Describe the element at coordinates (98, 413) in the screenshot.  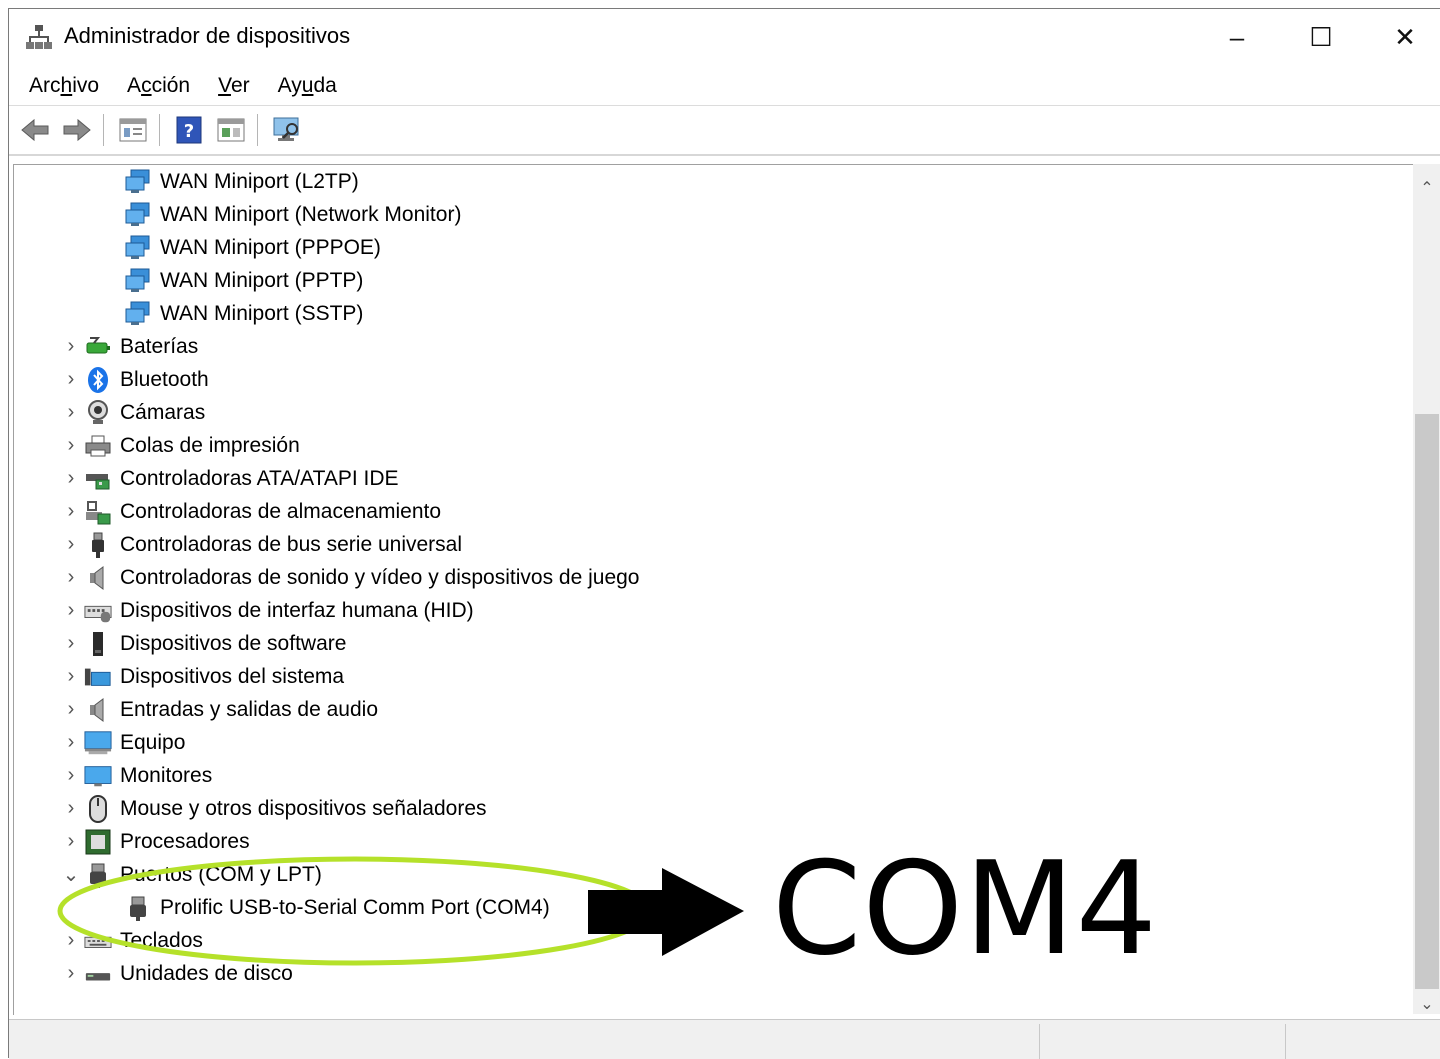
I see `camera-icon` at that location.